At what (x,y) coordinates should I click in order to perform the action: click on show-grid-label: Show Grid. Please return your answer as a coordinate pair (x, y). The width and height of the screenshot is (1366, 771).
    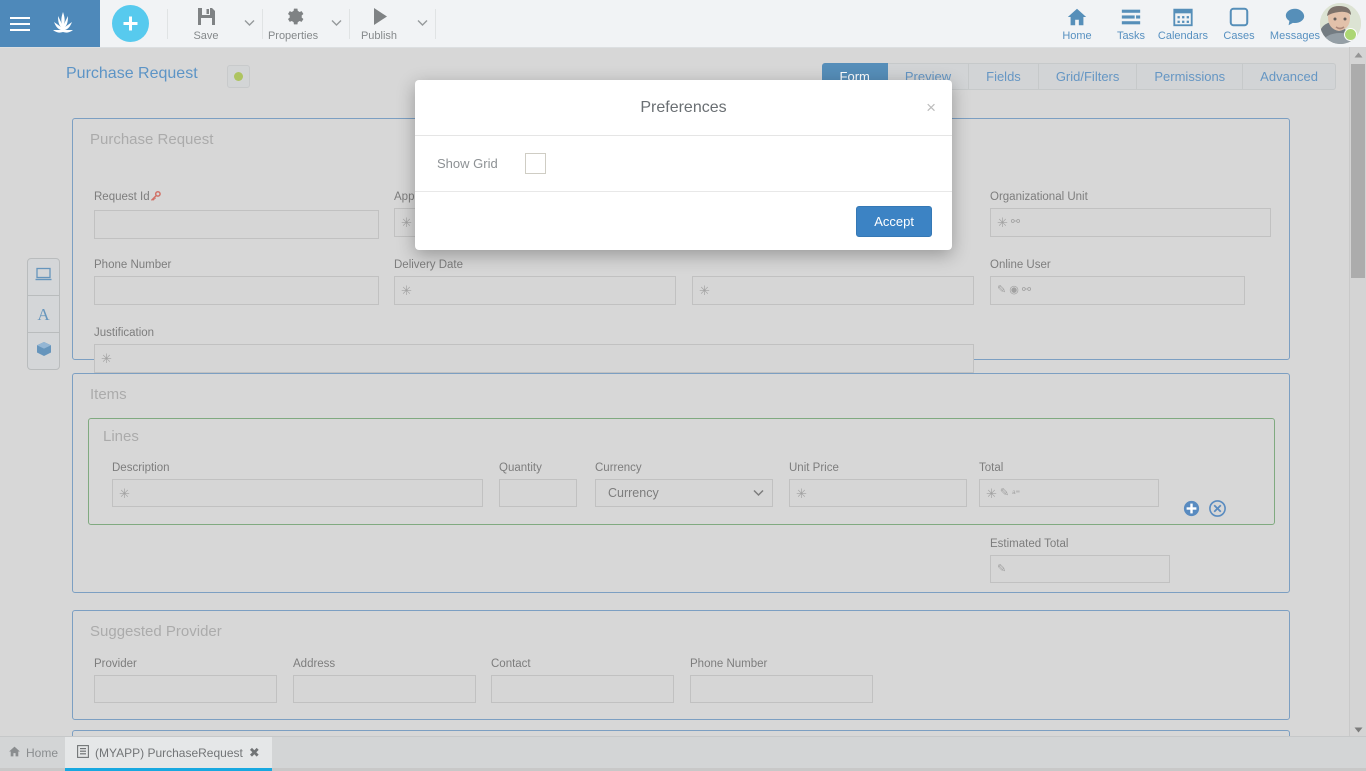
    Looking at the image, I should click on (467, 163).